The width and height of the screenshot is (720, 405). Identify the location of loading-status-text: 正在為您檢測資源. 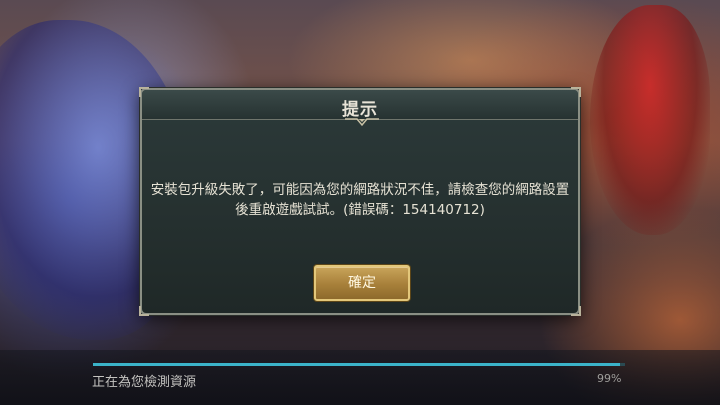
(144, 382).